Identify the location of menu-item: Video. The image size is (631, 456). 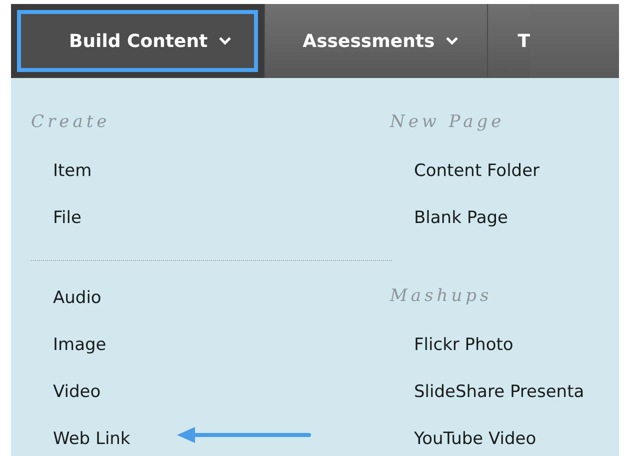
(77, 392).